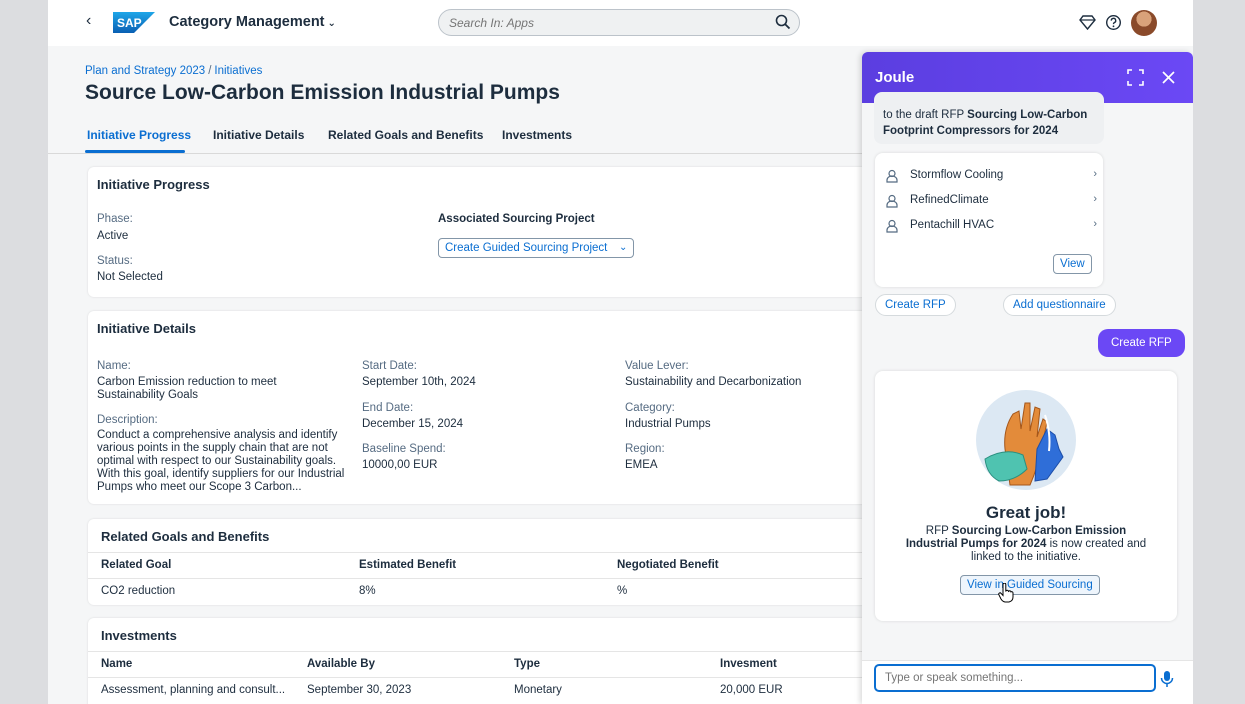 The image size is (1245, 704). What do you see at coordinates (915, 305) in the screenshot?
I see `create-rfp-action: Create RFP` at bounding box center [915, 305].